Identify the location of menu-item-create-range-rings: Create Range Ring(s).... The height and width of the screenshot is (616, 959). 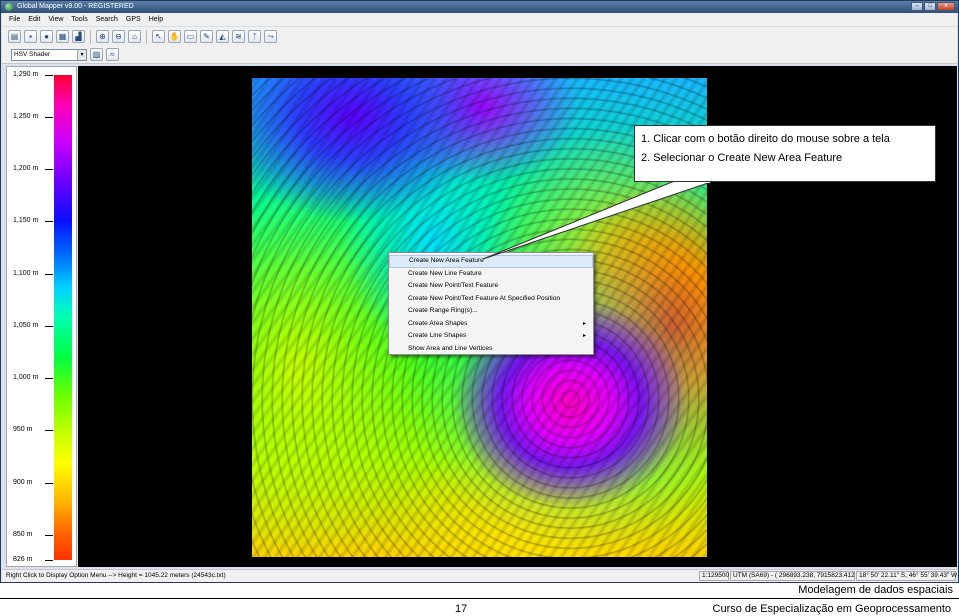
(491, 311).